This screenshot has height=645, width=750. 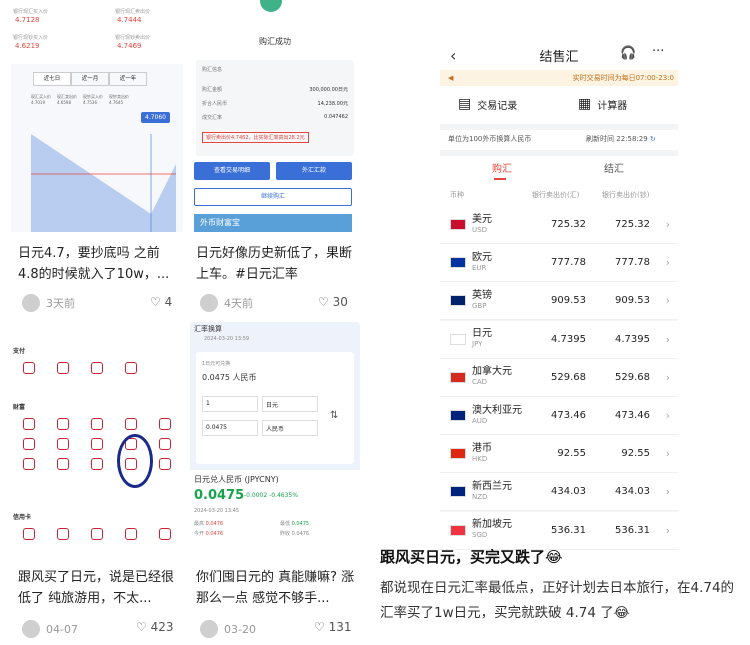 What do you see at coordinates (635, 454) in the screenshot?
I see `cash-sell-value: 92.55` at bounding box center [635, 454].